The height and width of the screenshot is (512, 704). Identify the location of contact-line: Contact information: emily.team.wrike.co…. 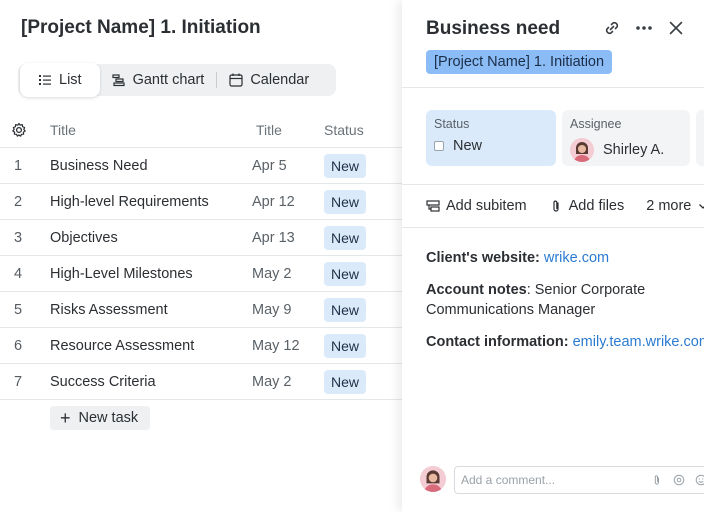
(565, 342).